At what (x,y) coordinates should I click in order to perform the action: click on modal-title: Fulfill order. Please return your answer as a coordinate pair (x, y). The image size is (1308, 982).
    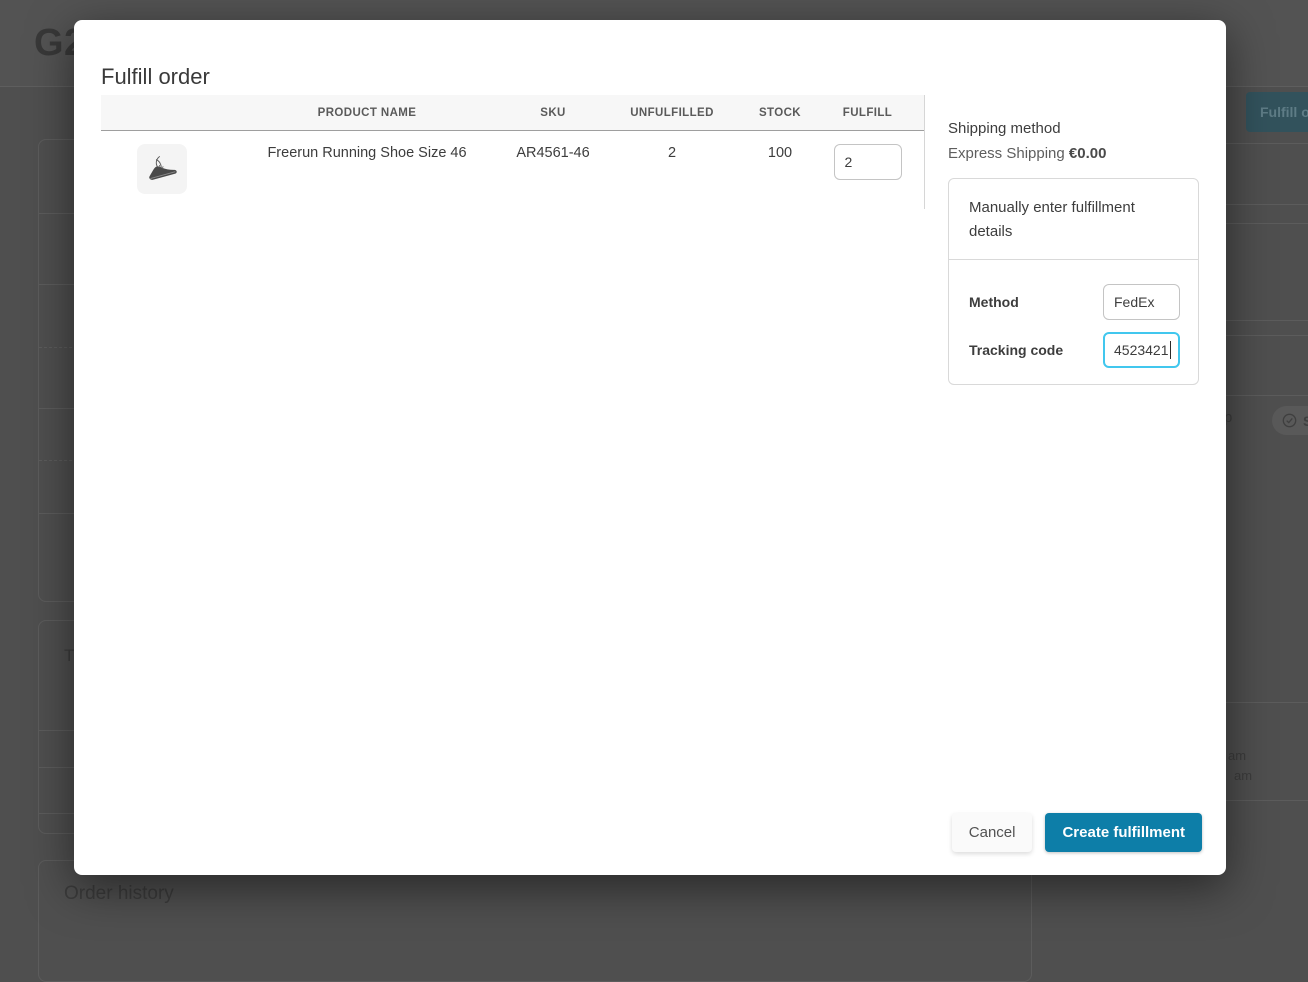
    Looking at the image, I should click on (155, 76).